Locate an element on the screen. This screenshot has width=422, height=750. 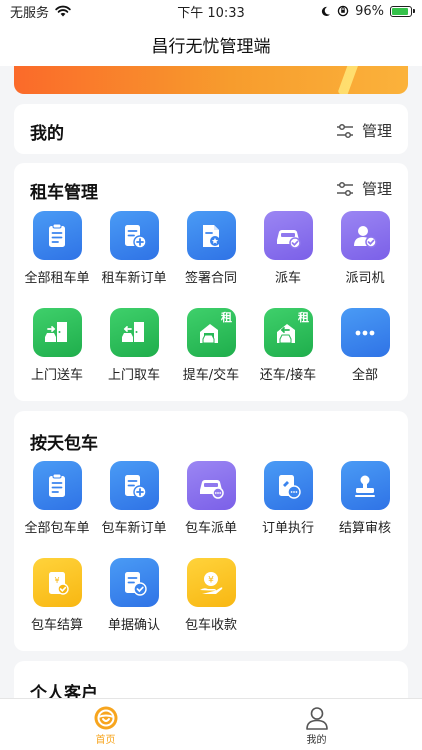
rental-item-label: 全部租车单 is located at coordinates (57, 278).